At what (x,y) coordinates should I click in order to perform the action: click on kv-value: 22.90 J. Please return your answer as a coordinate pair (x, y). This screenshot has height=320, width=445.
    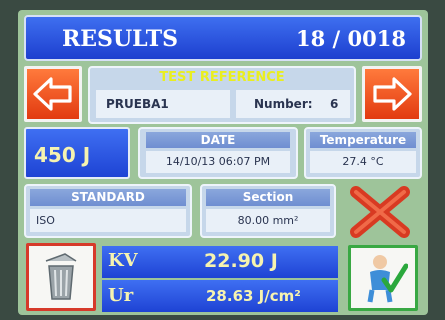
    Looking at the image, I should click on (241, 261).